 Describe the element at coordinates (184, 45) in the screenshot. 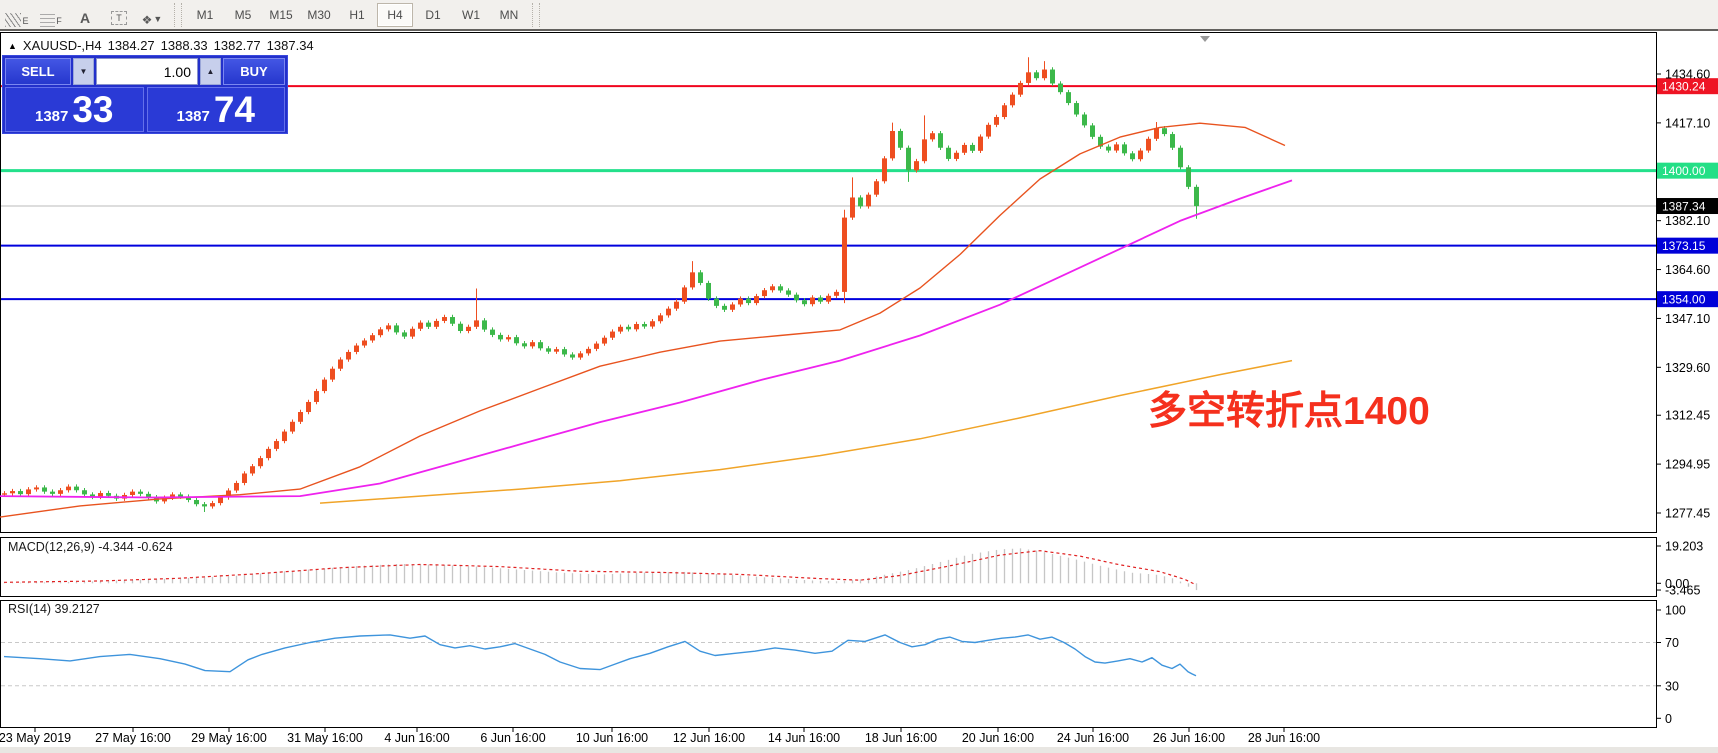

I see `ohlc-high: 1388.33` at that location.